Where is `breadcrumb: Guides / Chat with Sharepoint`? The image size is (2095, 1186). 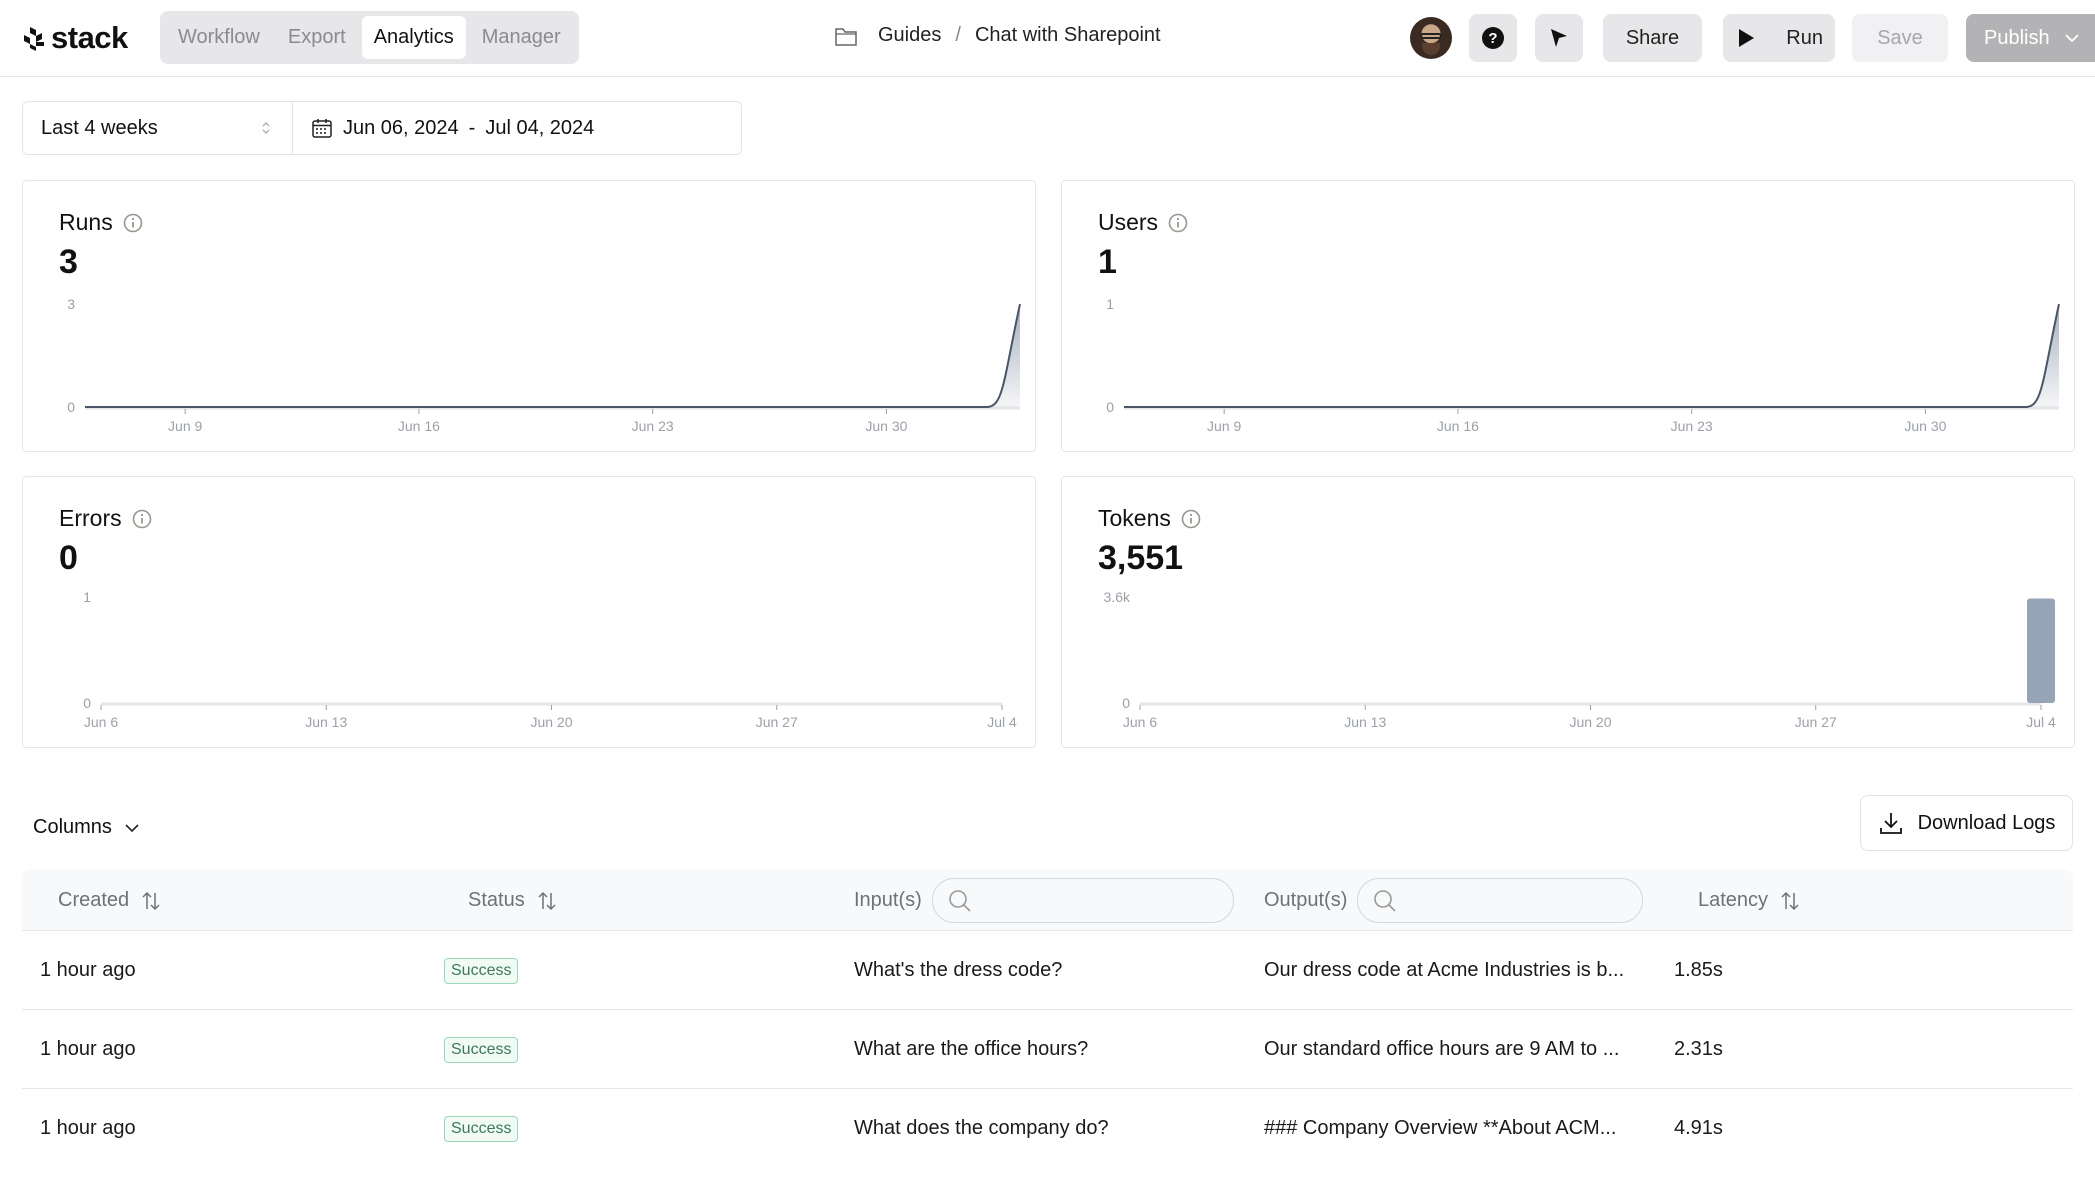 breadcrumb: Guides / Chat with Sharepoint is located at coordinates (997, 35).